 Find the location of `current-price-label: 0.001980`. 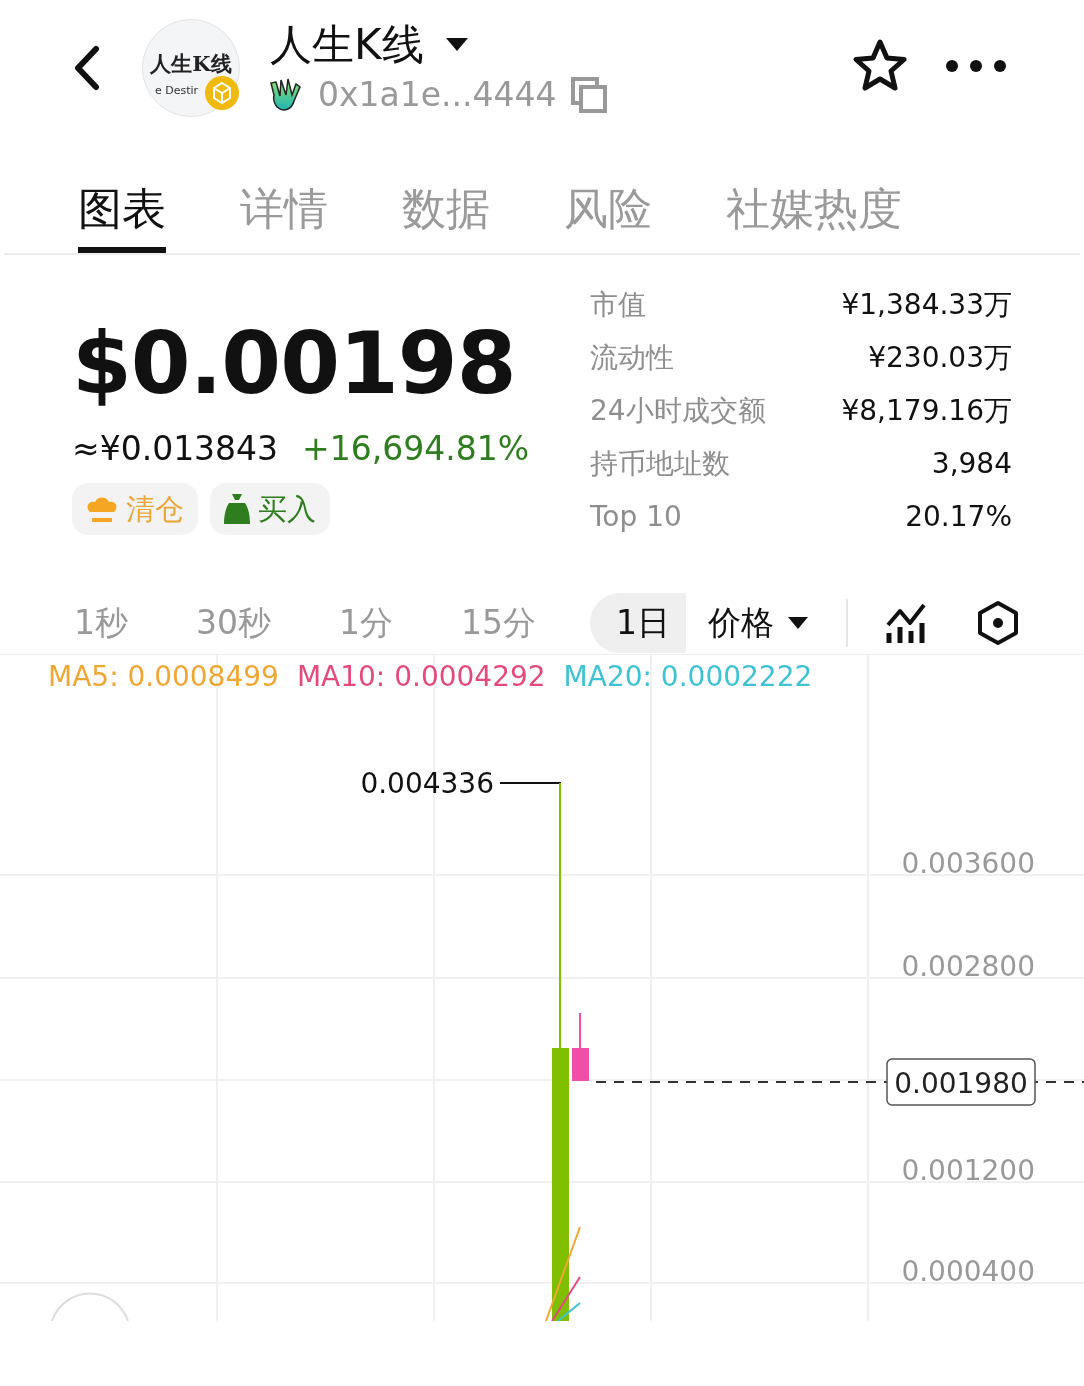

current-price-label: 0.001980 is located at coordinates (961, 1082).